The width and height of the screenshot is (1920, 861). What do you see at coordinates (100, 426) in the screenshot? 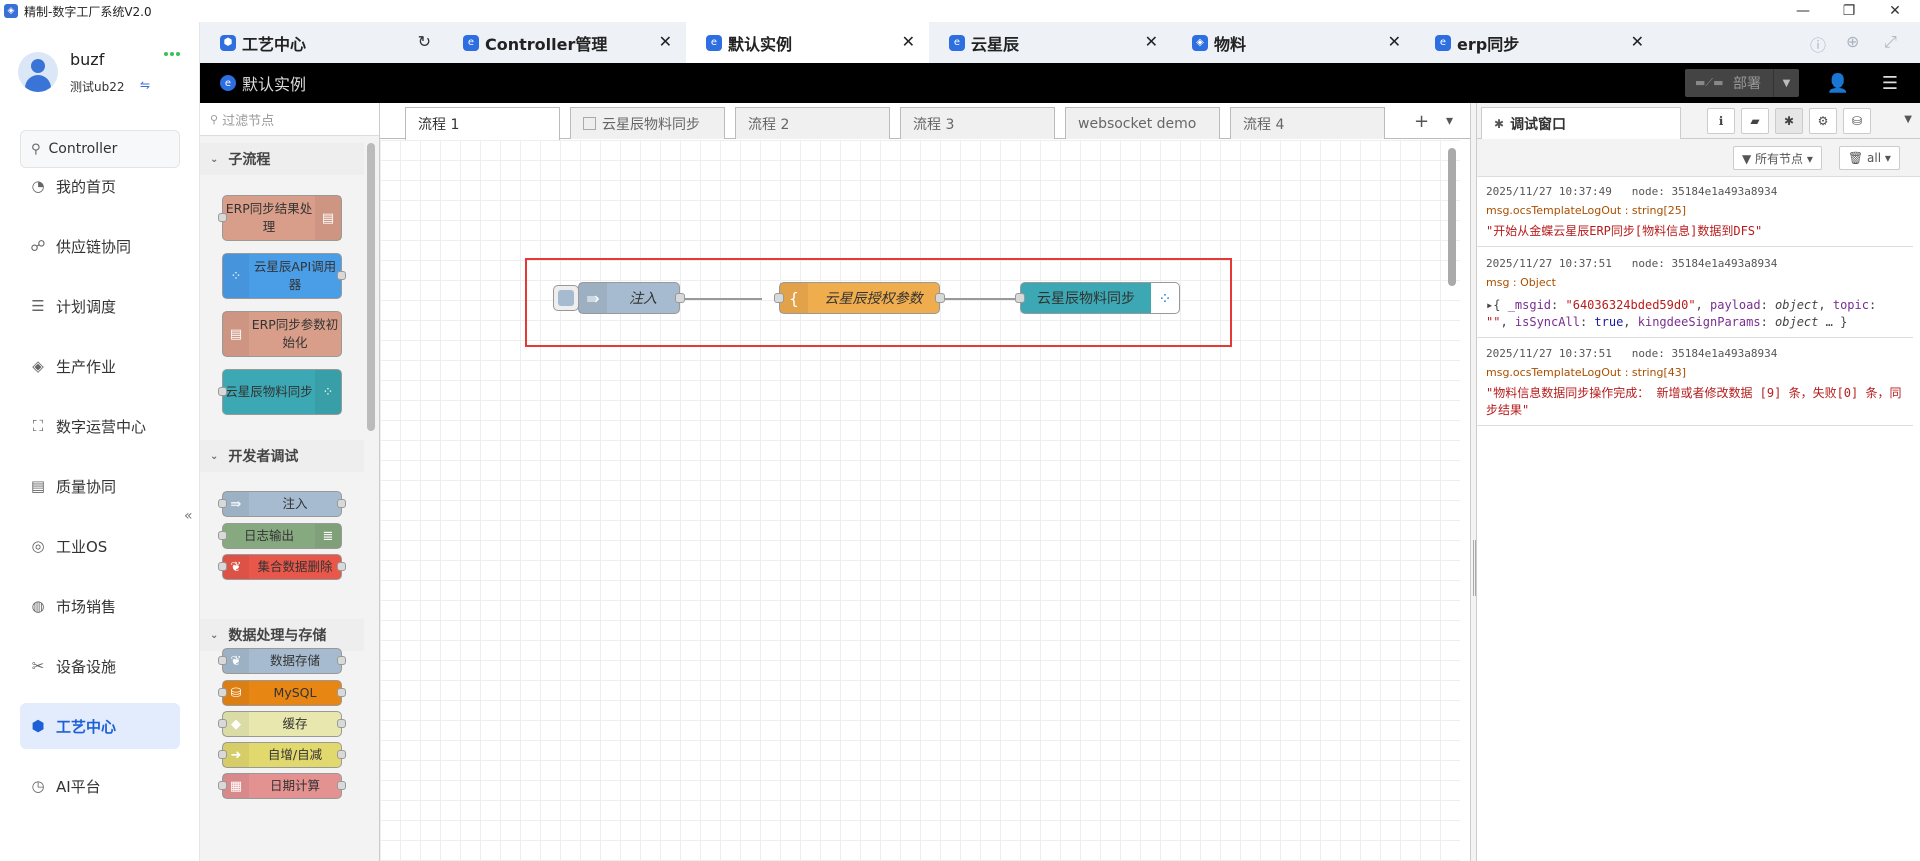
I see `sidebar-item-4: ⛶ 数字运营中心` at bounding box center [100, 426].